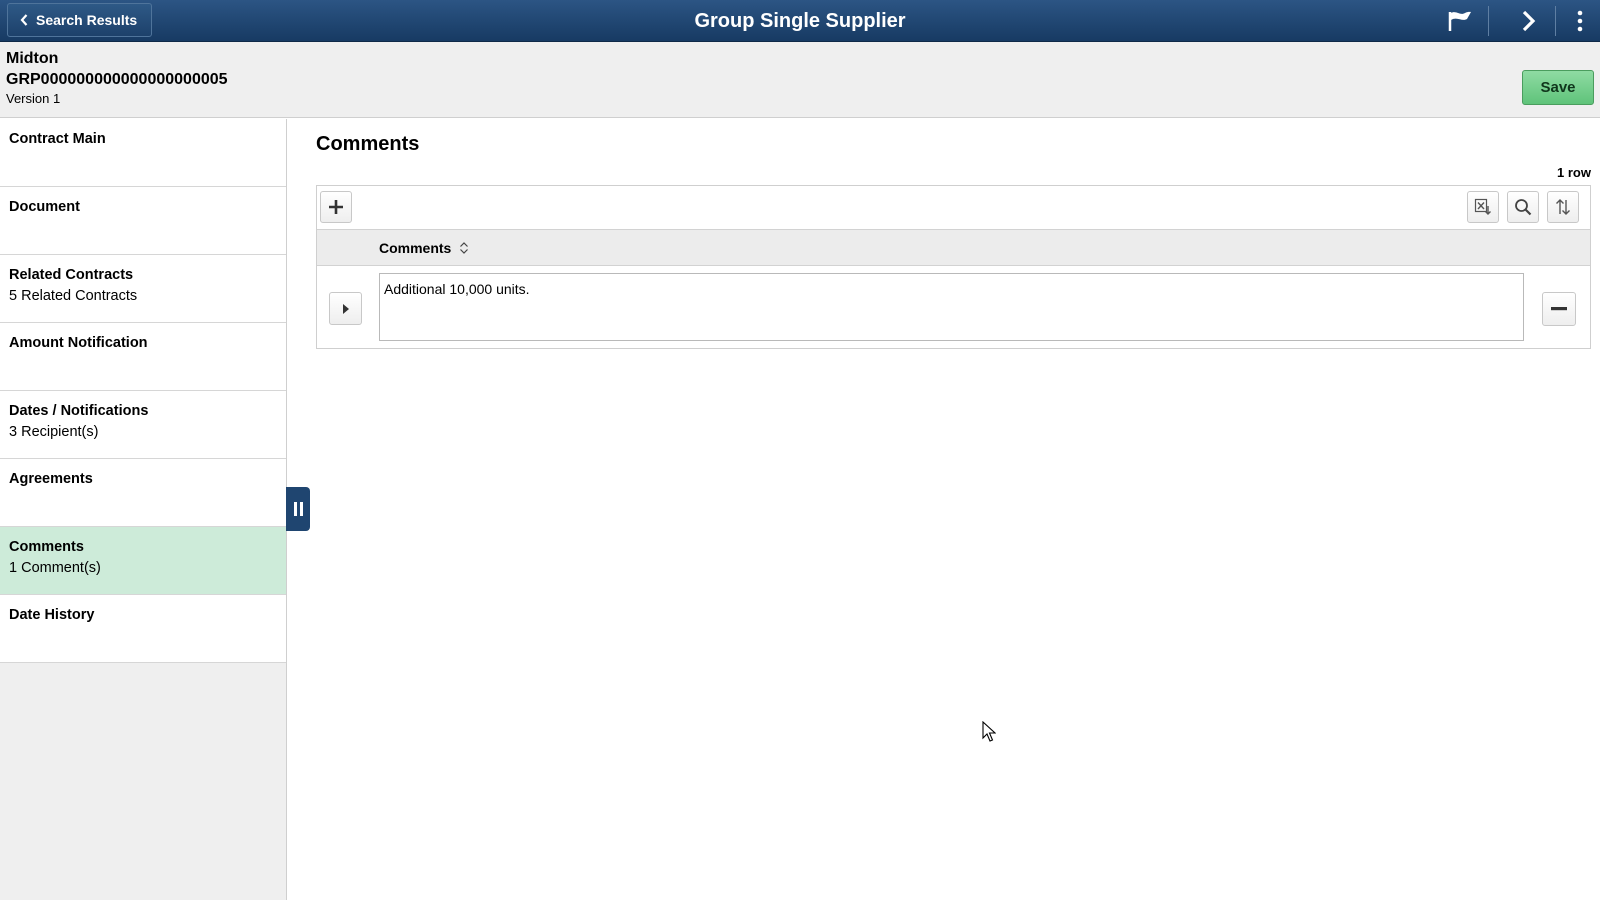  I want to click on page-banner-title: Group Single Supplier, so click(800, 21).